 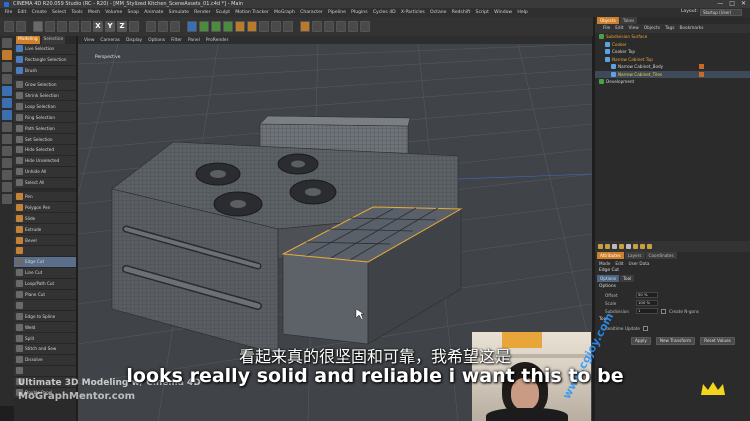 What do you see at coordinates (89, 40) in the screenshot?
I see `viewport-menu-view: View` at bounding box center [89, 40].